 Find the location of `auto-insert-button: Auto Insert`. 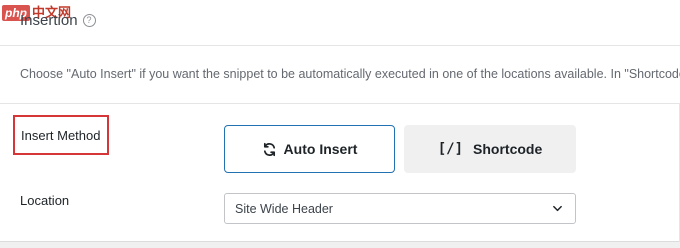

auto-insert-button: Auto Insert is located at coordinates (309, 149).